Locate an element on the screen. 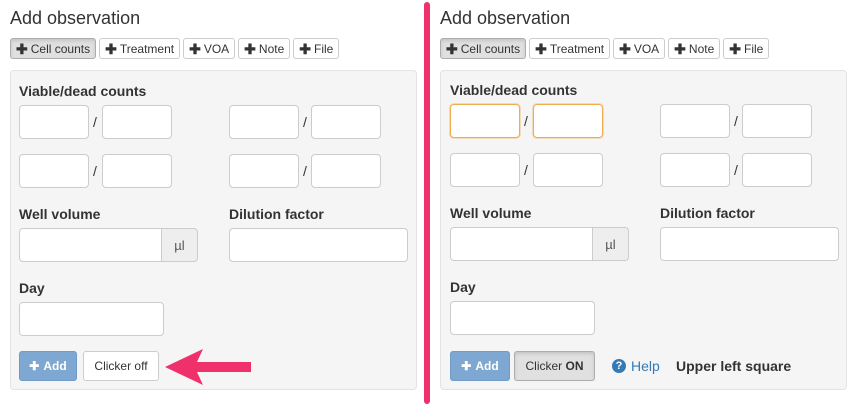 This screenshot has width=864, height=405. clicker-status-text: Upper left square is located at coordinates (734, 366).